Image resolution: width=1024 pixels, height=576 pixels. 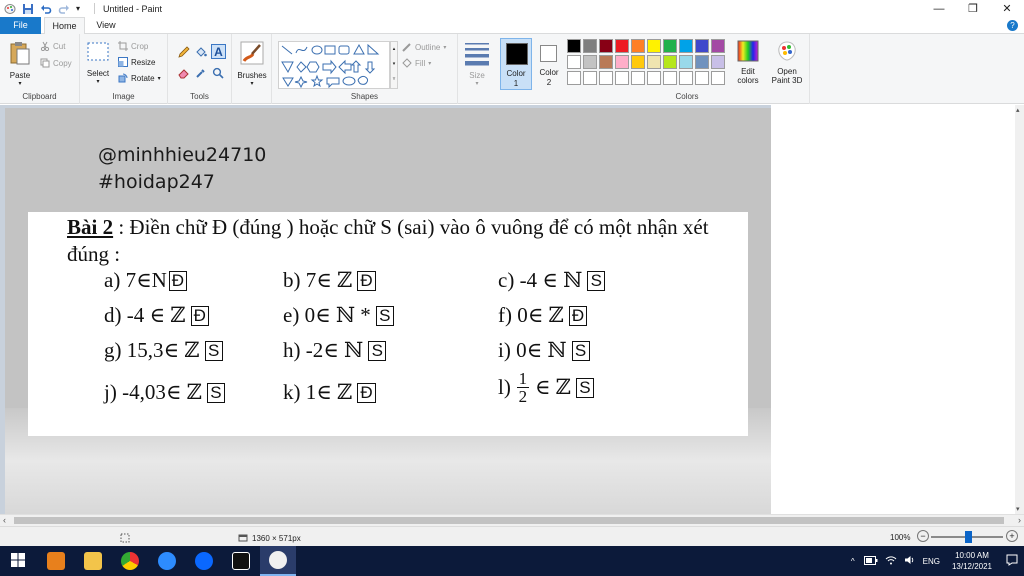 What do you see at coordinates (278, 561) in the screenshot?
I see `taskbar-paint` at bounding box center [278, 561].